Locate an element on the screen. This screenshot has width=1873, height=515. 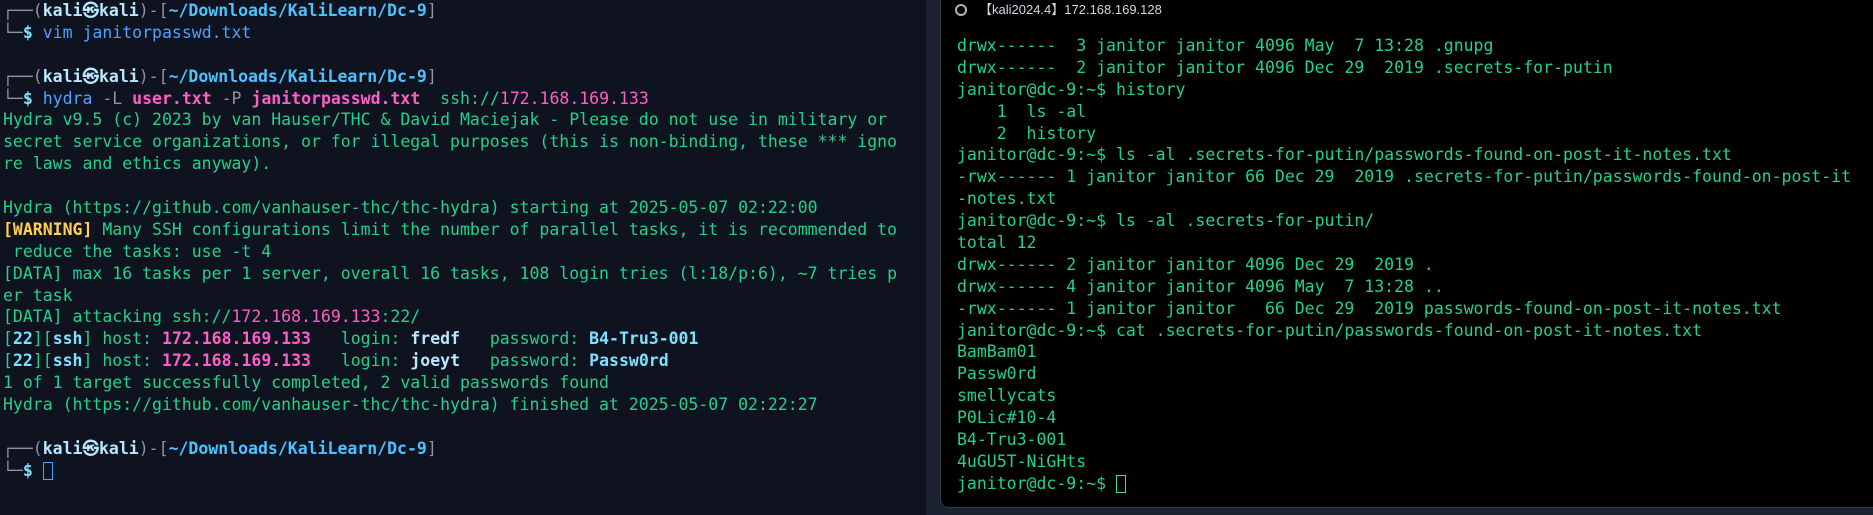
output-line: BamBam01 is located at coordinates (997, 352).